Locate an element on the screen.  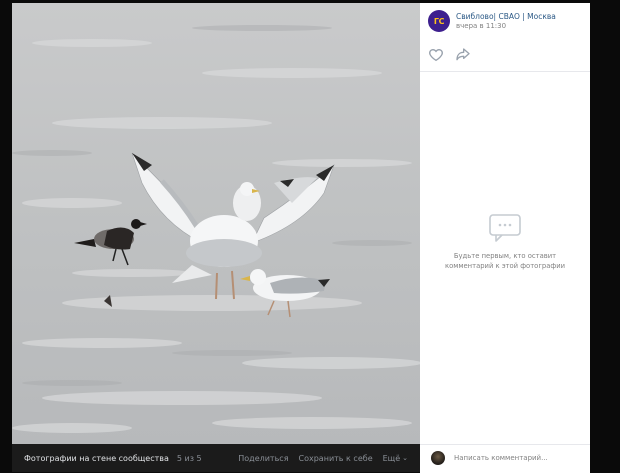
comments-bubble-icon is located at coordinates (505, 228).